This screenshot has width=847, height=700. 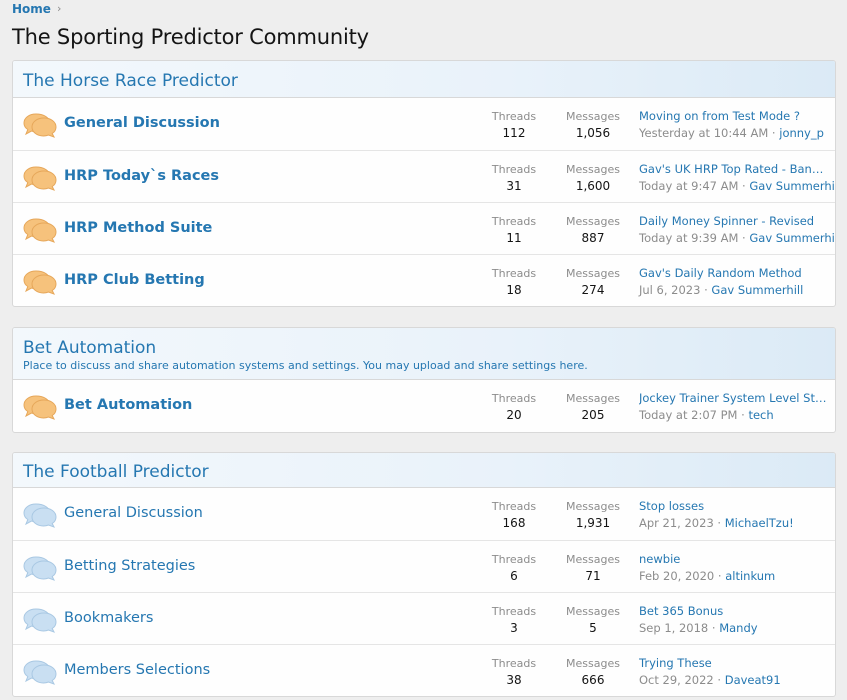 I want to click on messages-stat: Messages 274, so click(x=593, y=282).